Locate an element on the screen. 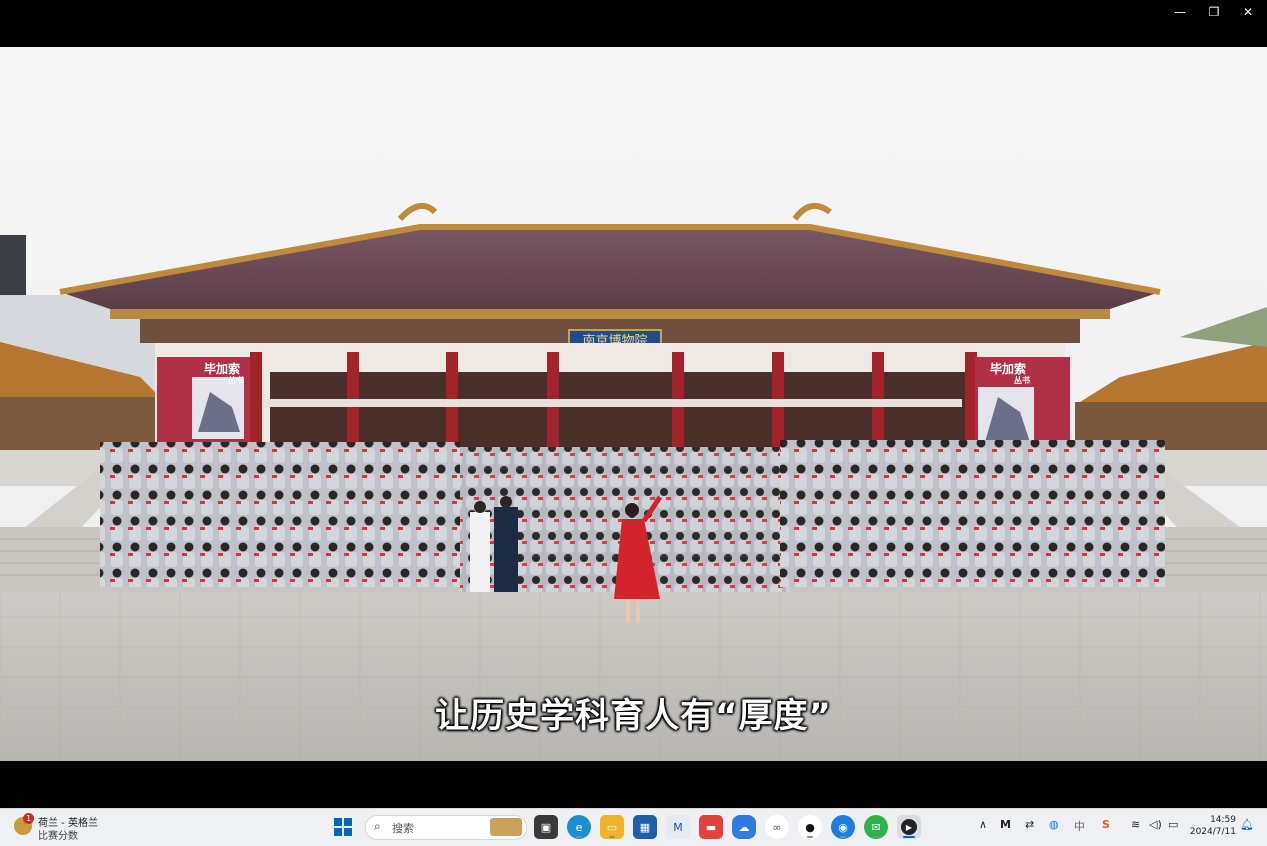 The height and width of the screenshot is (846, 1267). video-letterbox-bottom is located at coordinates (633, 784).